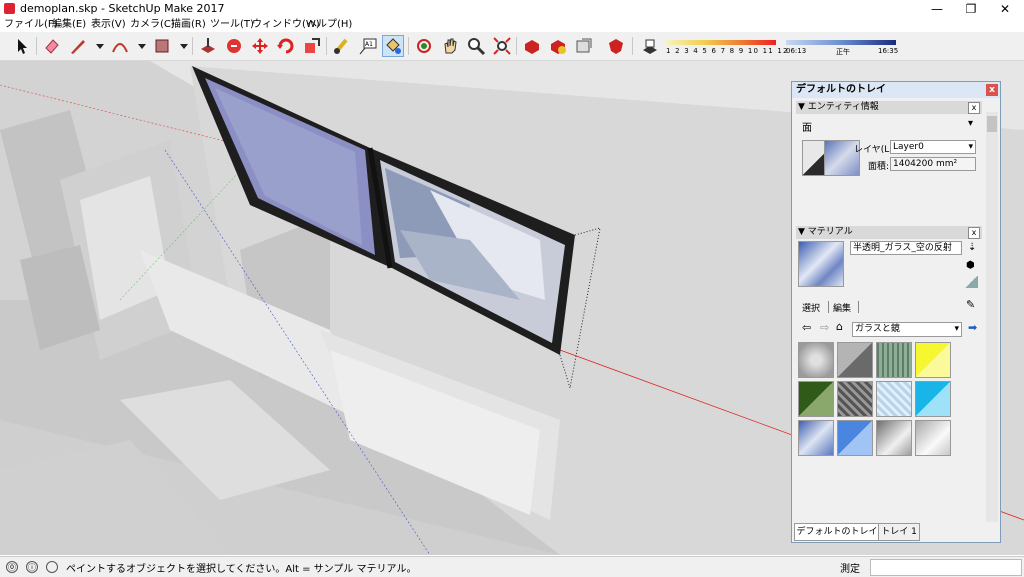  What do you see at coordinates (946, 567) in the screenshot?
I see `measurements-input` at bounding box center [946, 567].